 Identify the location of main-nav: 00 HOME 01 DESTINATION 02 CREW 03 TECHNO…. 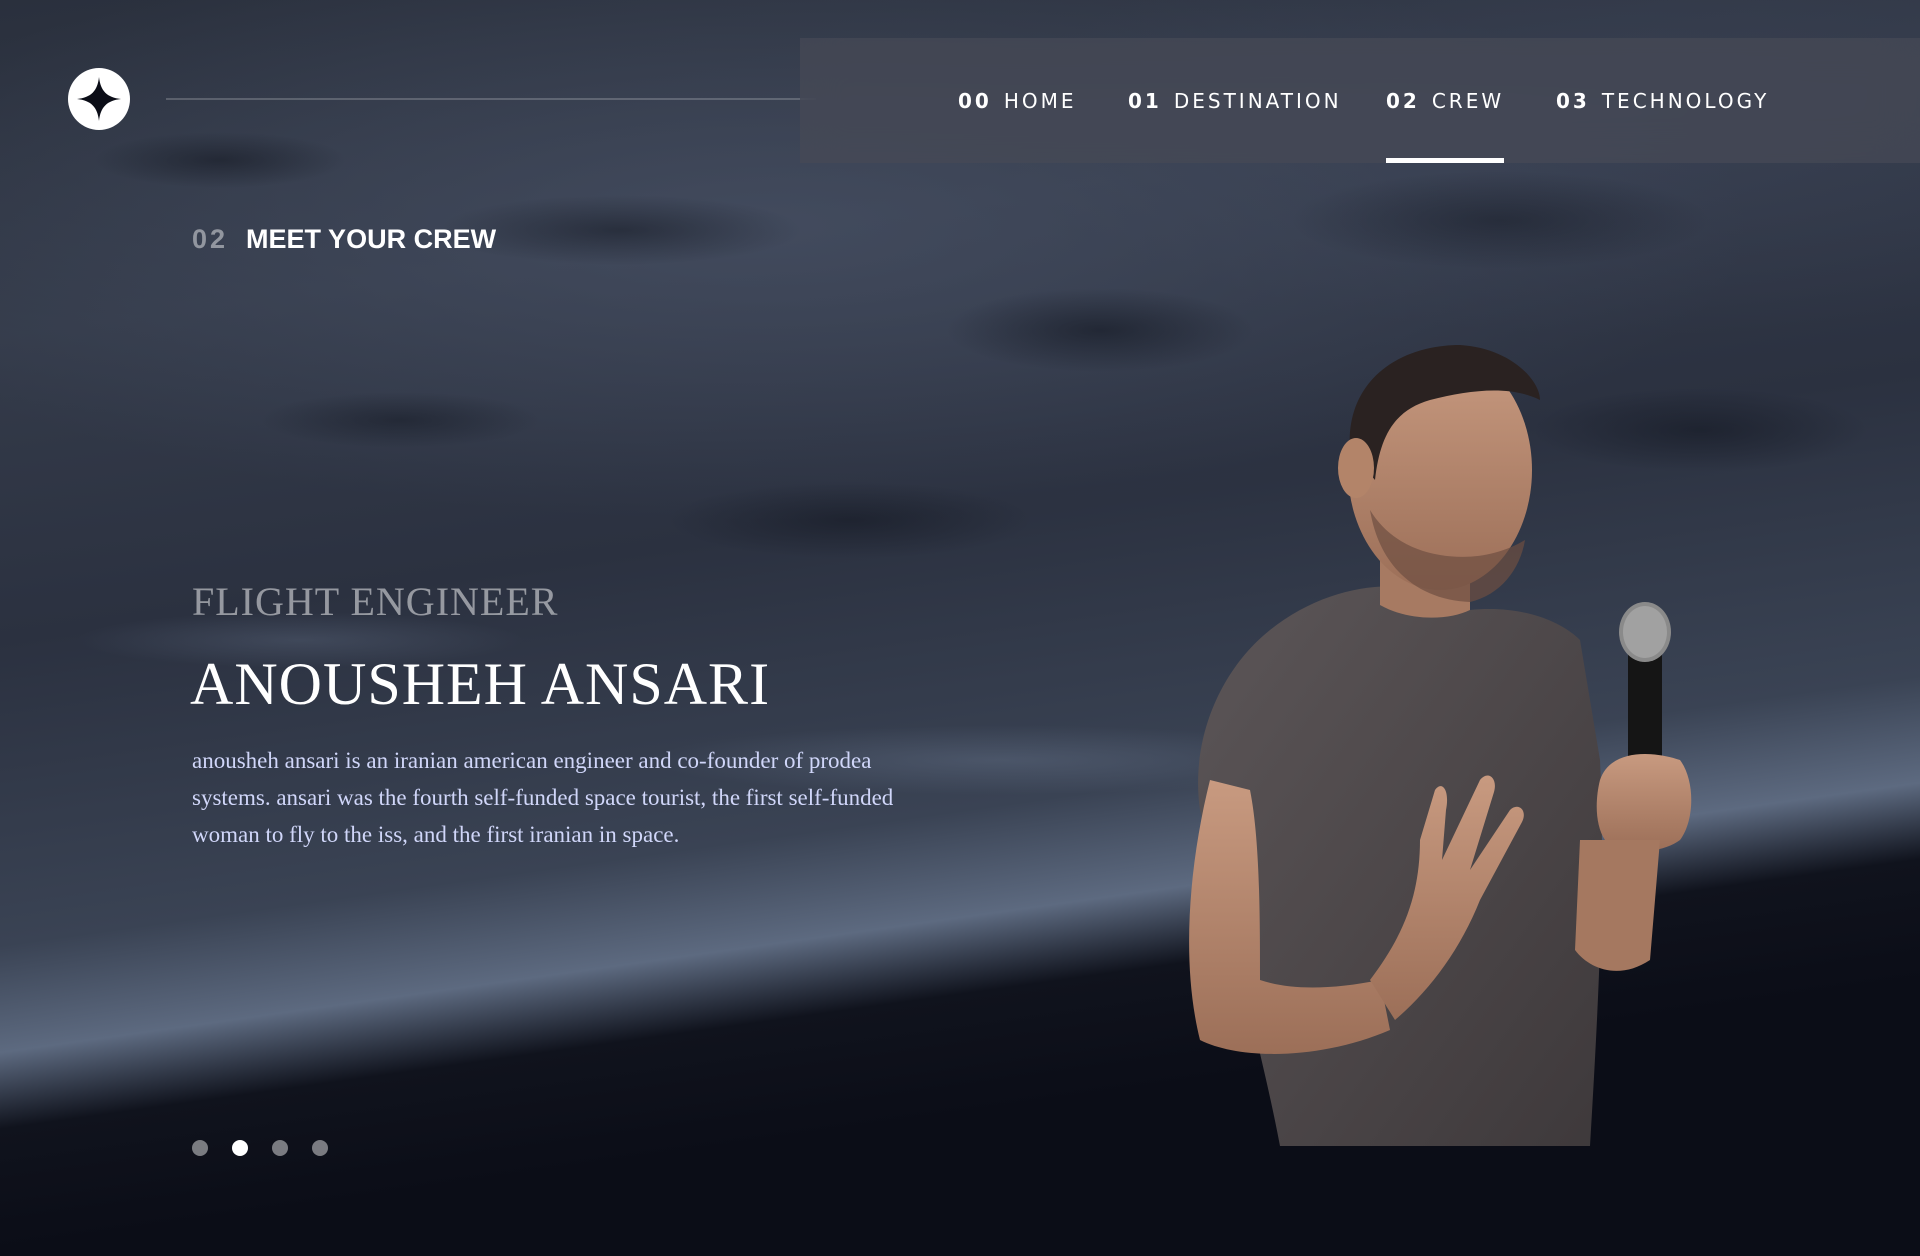
(1360, 100).